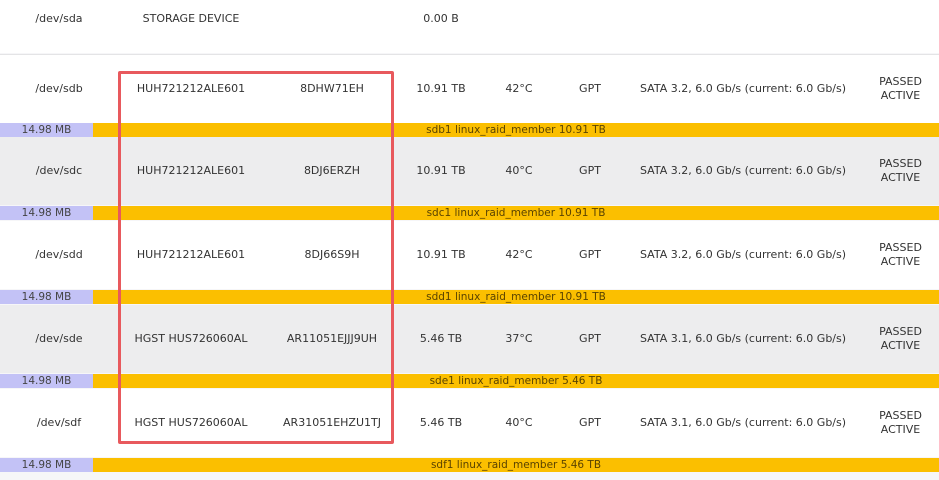 The width and height of the screenshot is (939, 480). I want to click on device-serial: 8DJ66S9H, so click(332, 254).